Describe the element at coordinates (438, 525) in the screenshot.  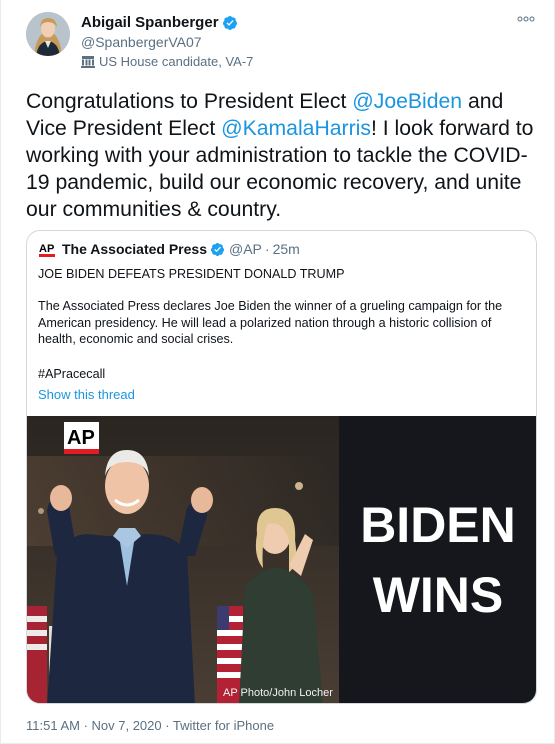
I see `banner-line-1: BIDEN` at that location.